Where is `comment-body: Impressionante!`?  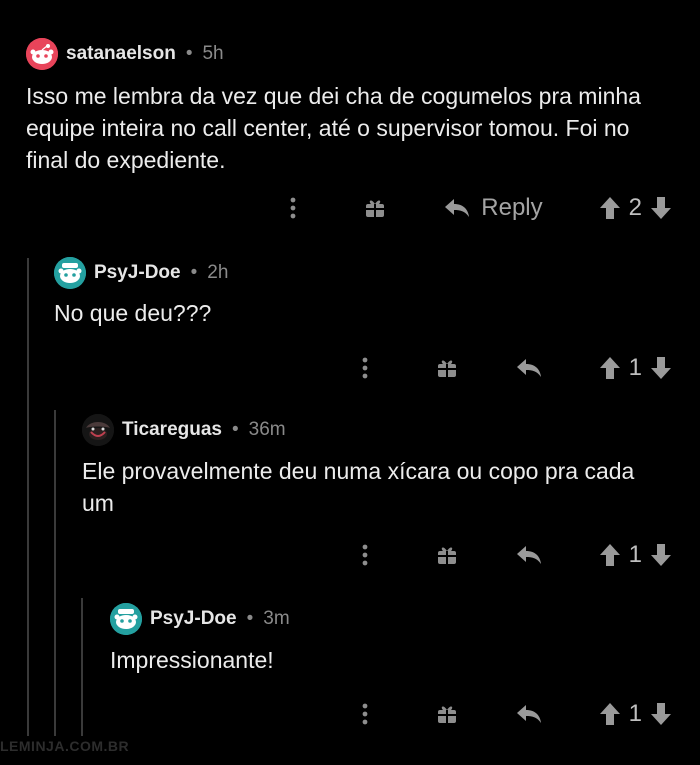 comment-body: Impressionante! is located at coordinates (192, 660).